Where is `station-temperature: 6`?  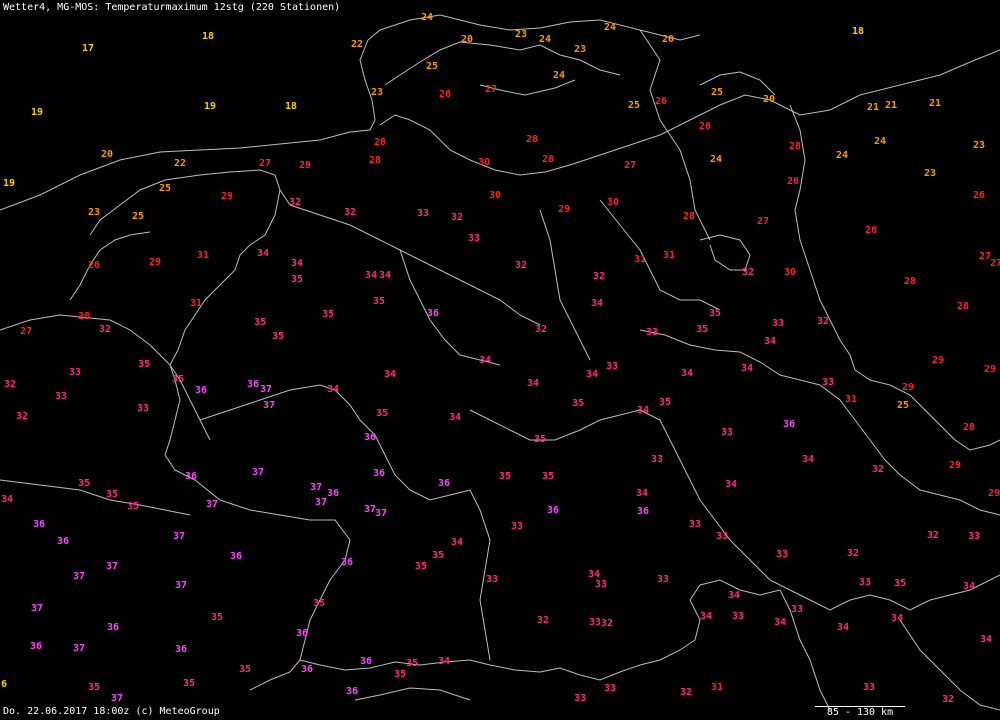
station-temperature: 6 is located at coordinates (4, 684).